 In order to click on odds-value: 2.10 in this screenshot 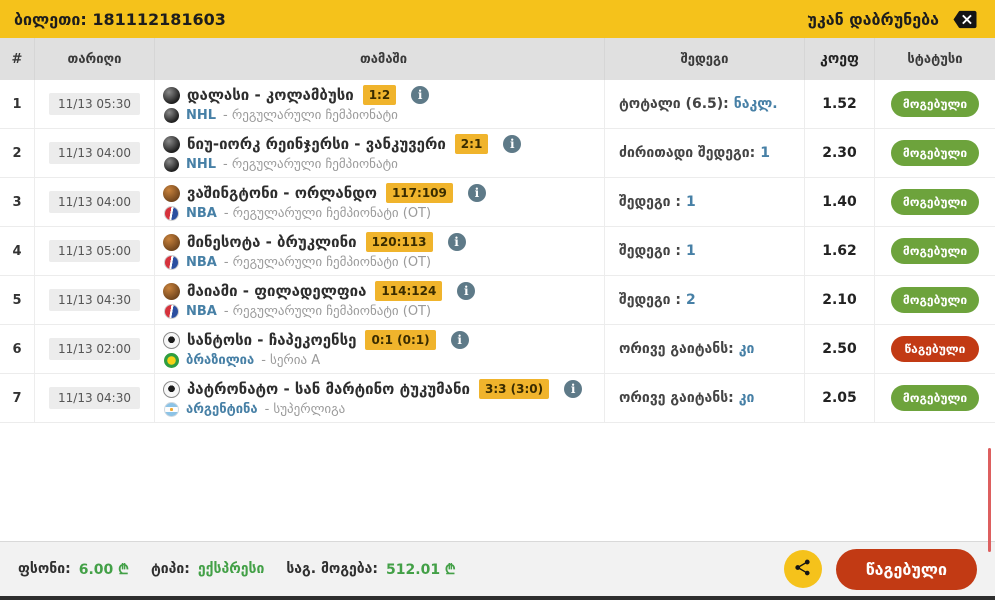, I will do `click(840, 300)`.